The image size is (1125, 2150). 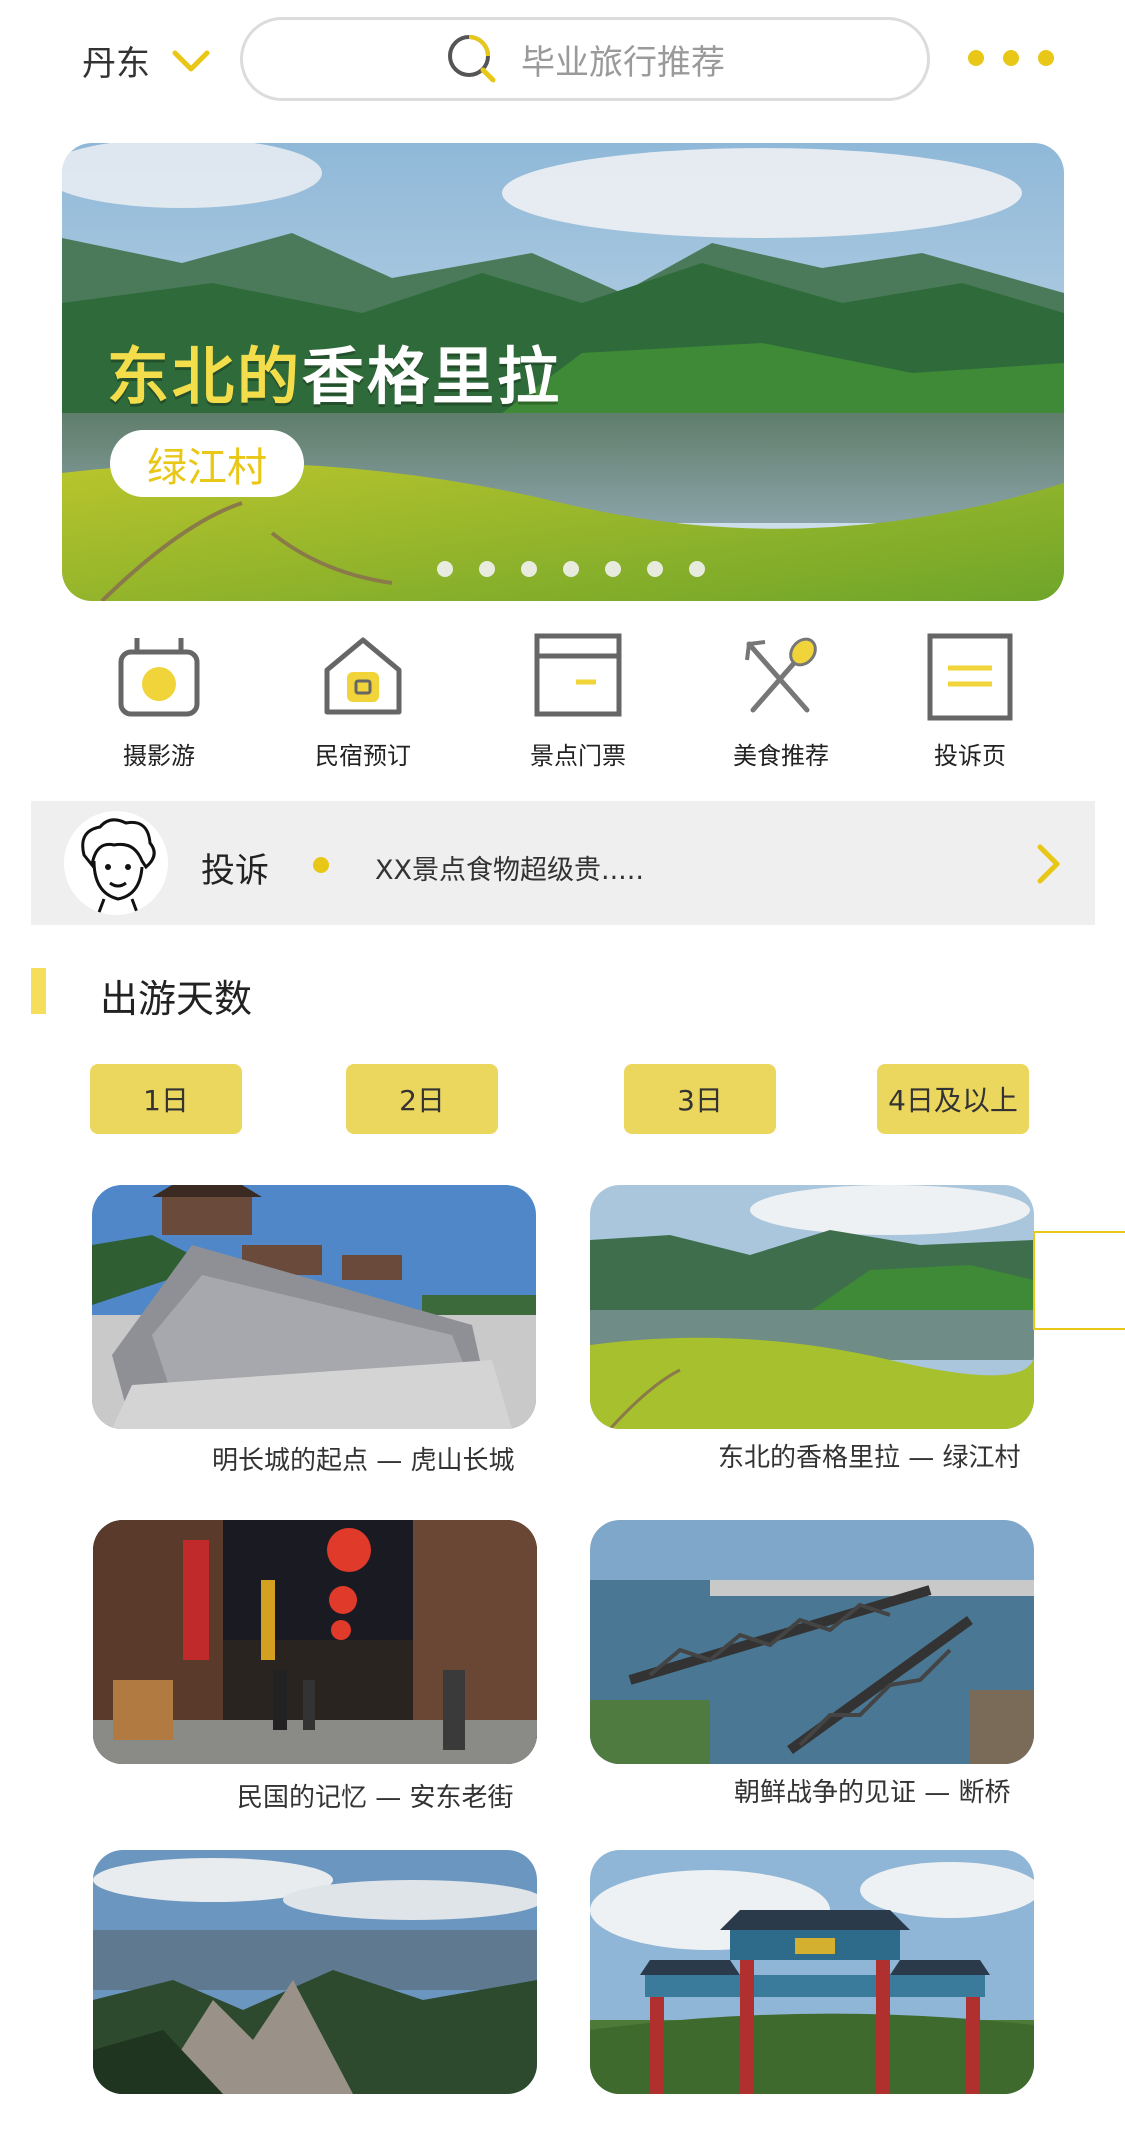 What do you see at coordinates (207, 463) in the screenshot?
I see `banner-tag: 绿江村` at bounding box center [207, 463].